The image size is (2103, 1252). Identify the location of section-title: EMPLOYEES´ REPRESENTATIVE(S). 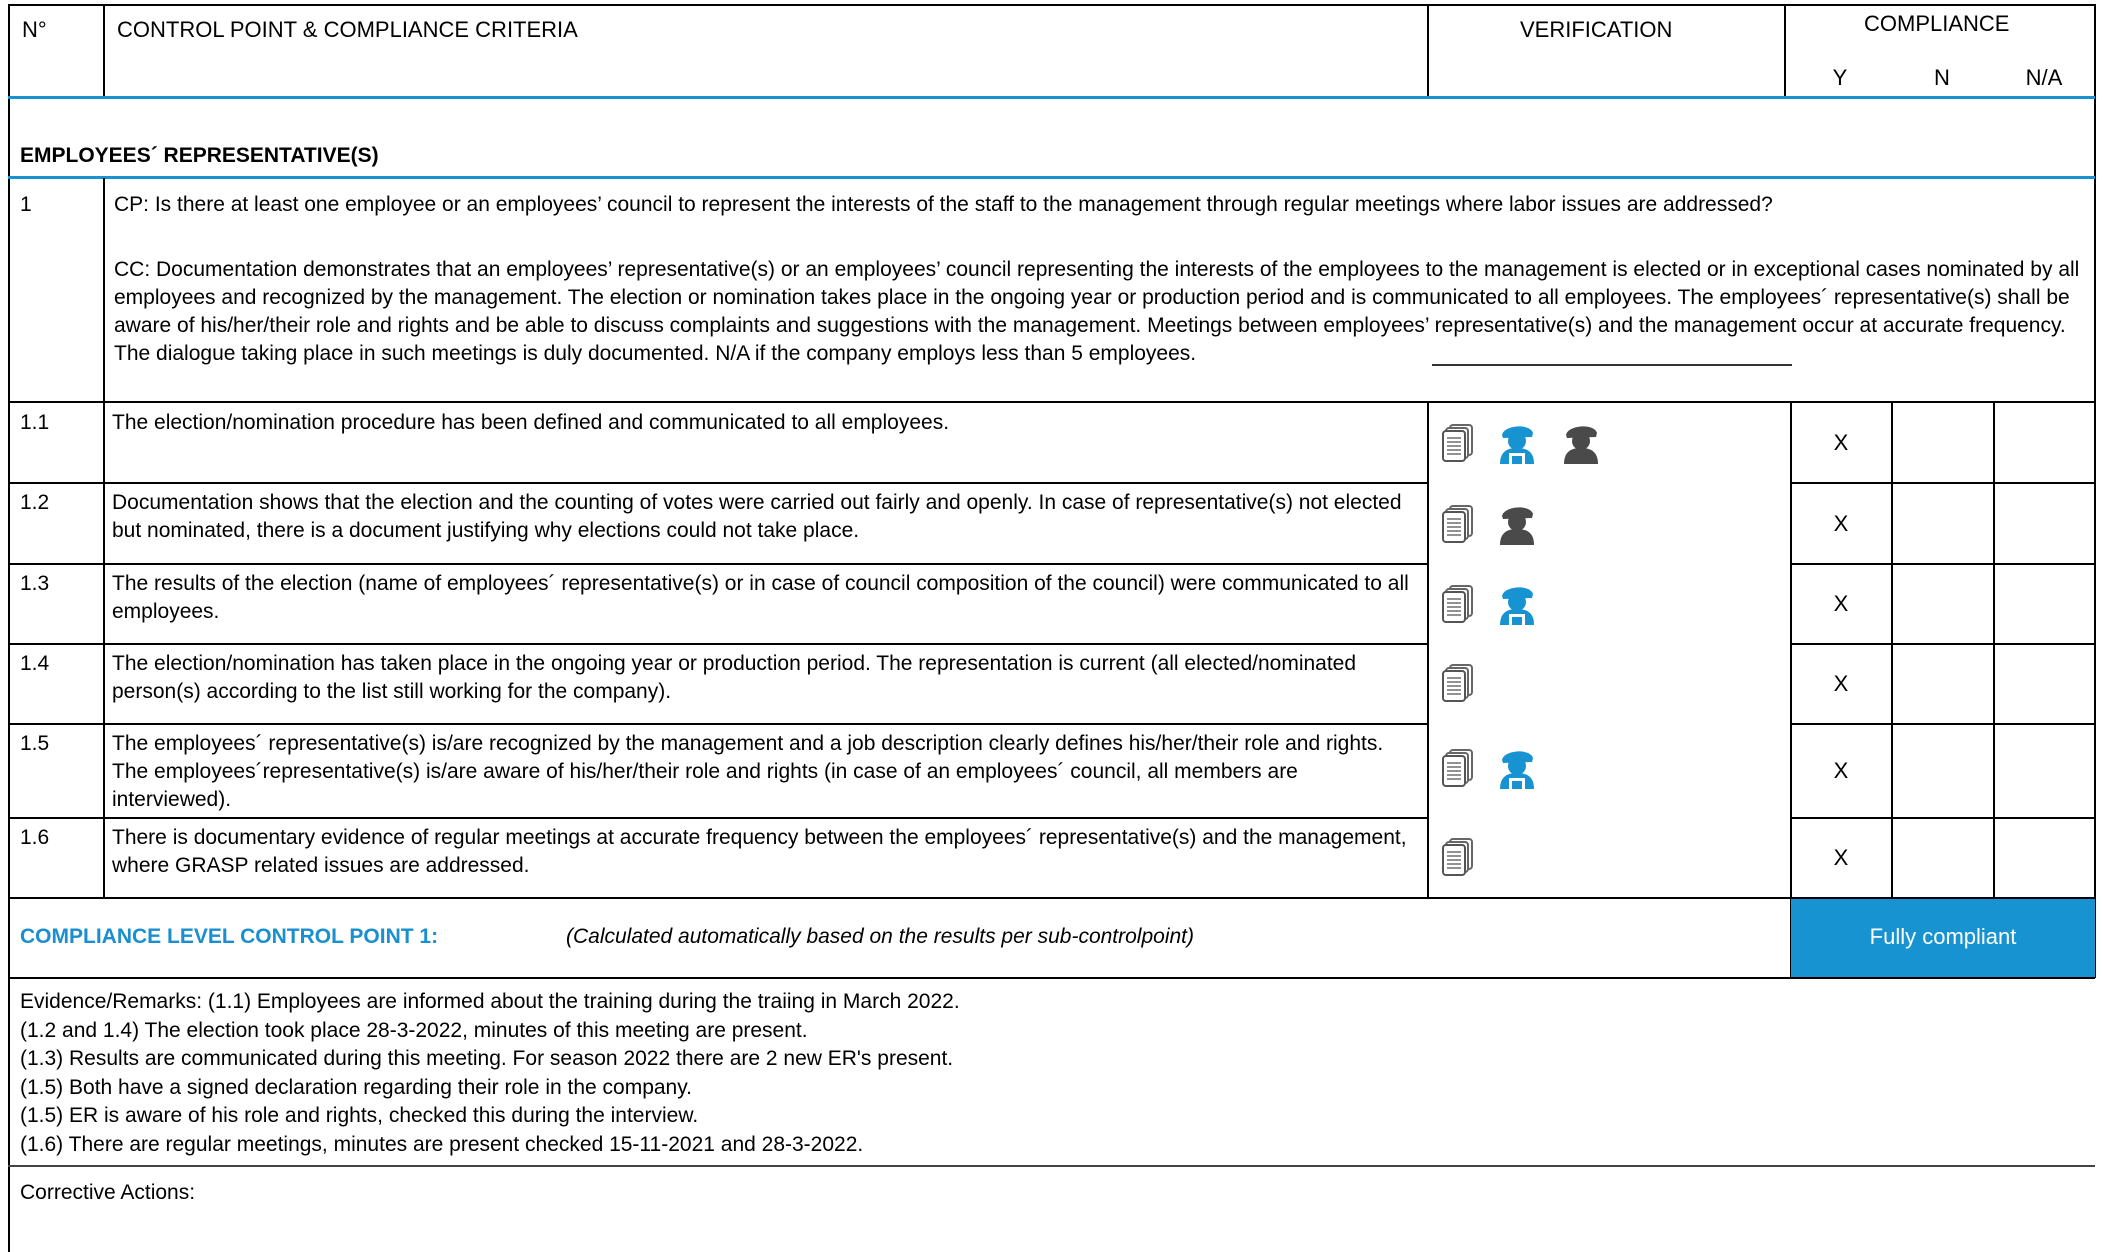
(199, 155).